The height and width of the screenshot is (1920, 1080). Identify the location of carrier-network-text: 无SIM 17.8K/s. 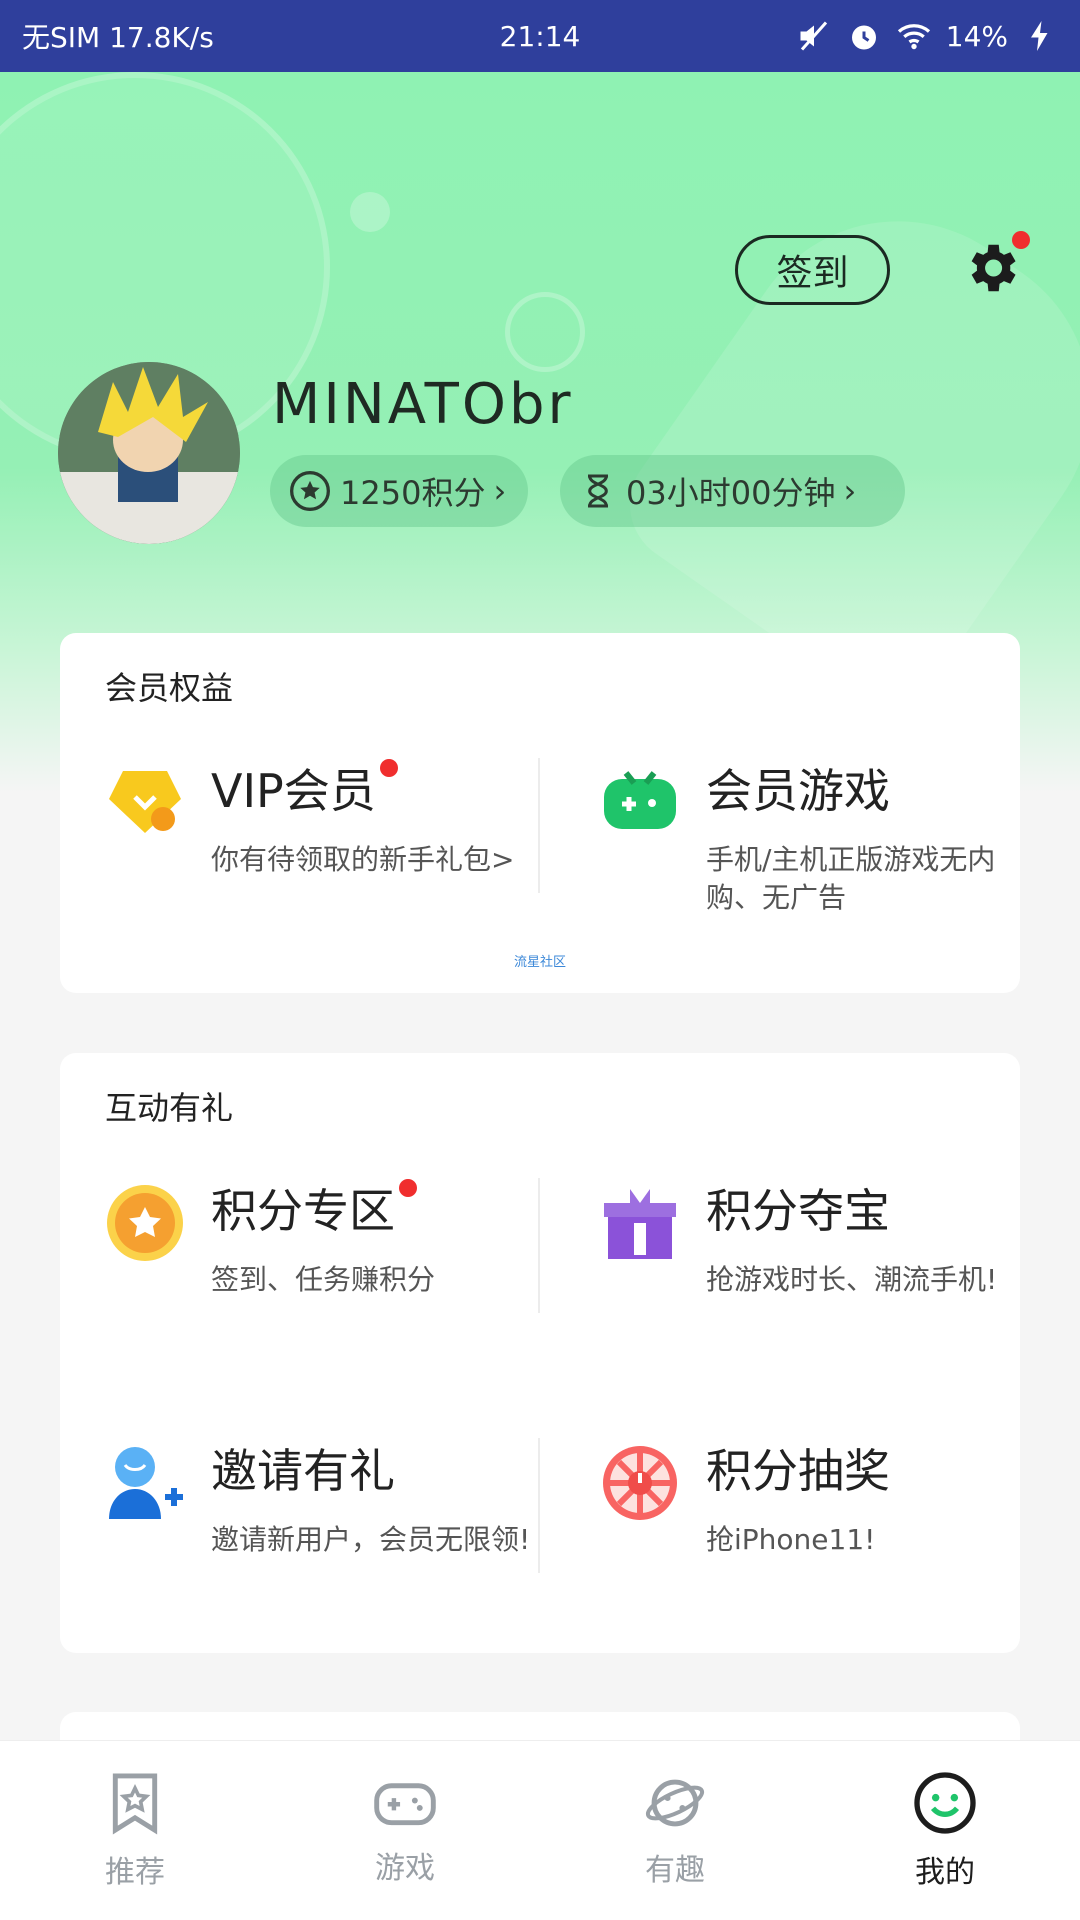
(118, 37).